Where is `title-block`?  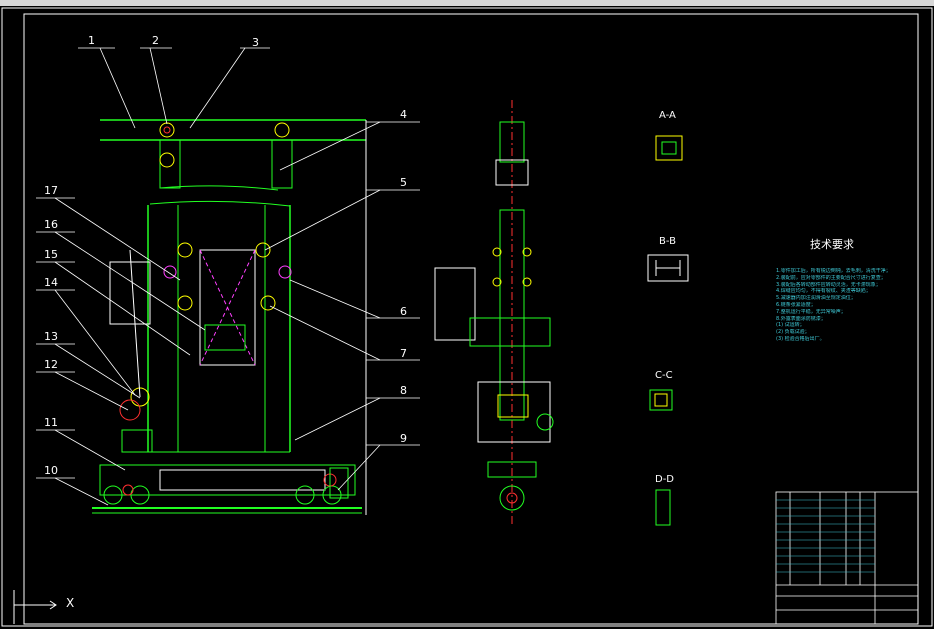
title-block is located at coordinates (847, 558).